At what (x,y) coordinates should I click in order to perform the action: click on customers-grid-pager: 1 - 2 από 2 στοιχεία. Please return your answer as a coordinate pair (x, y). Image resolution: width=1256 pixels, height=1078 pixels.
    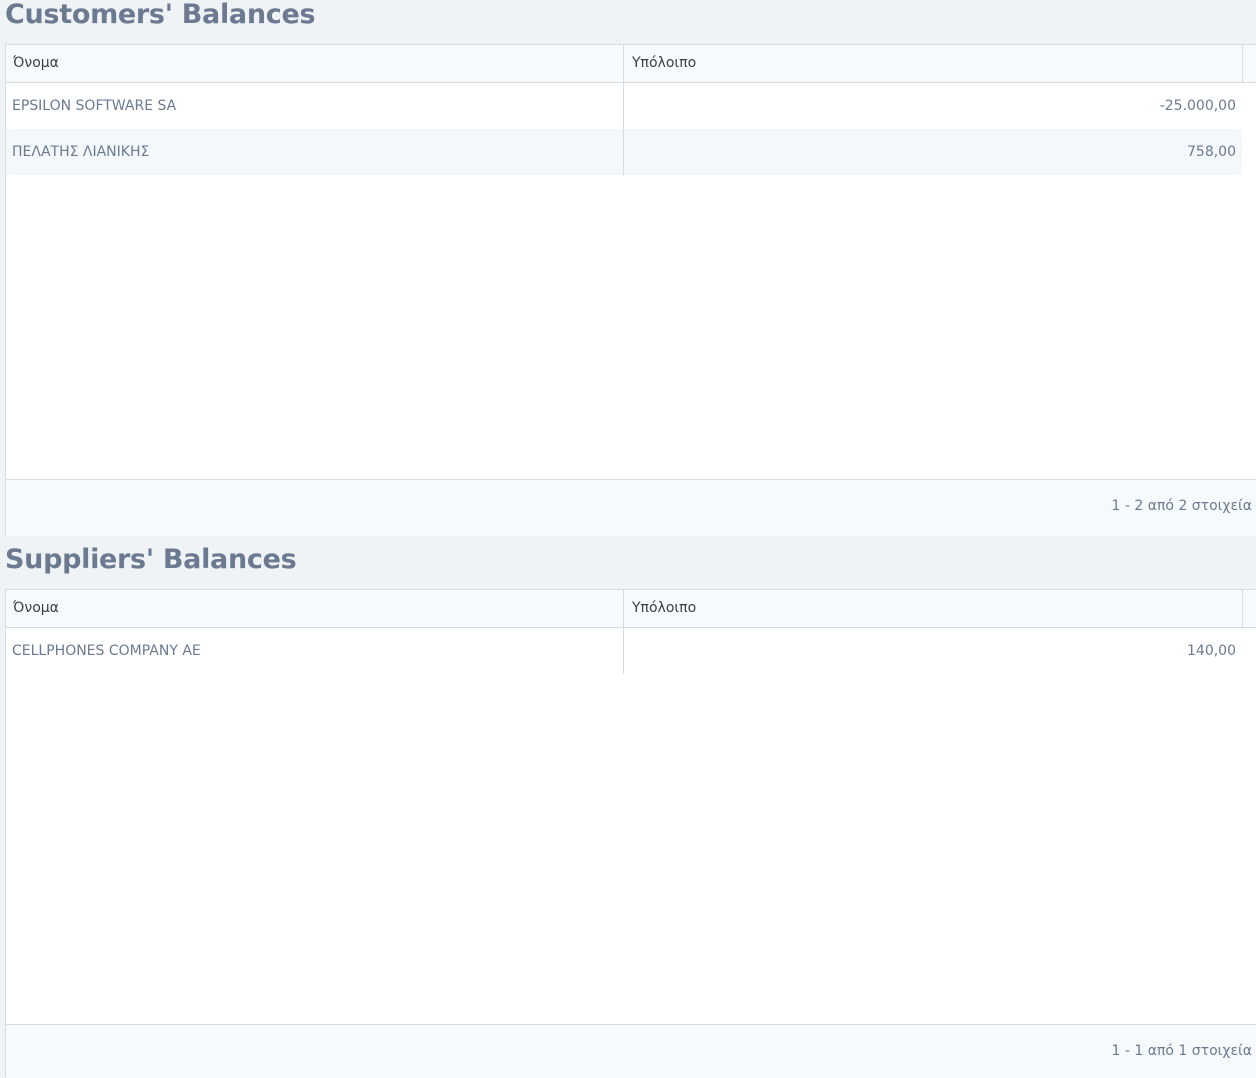
    Looking at the image, I should click on (631, 507).